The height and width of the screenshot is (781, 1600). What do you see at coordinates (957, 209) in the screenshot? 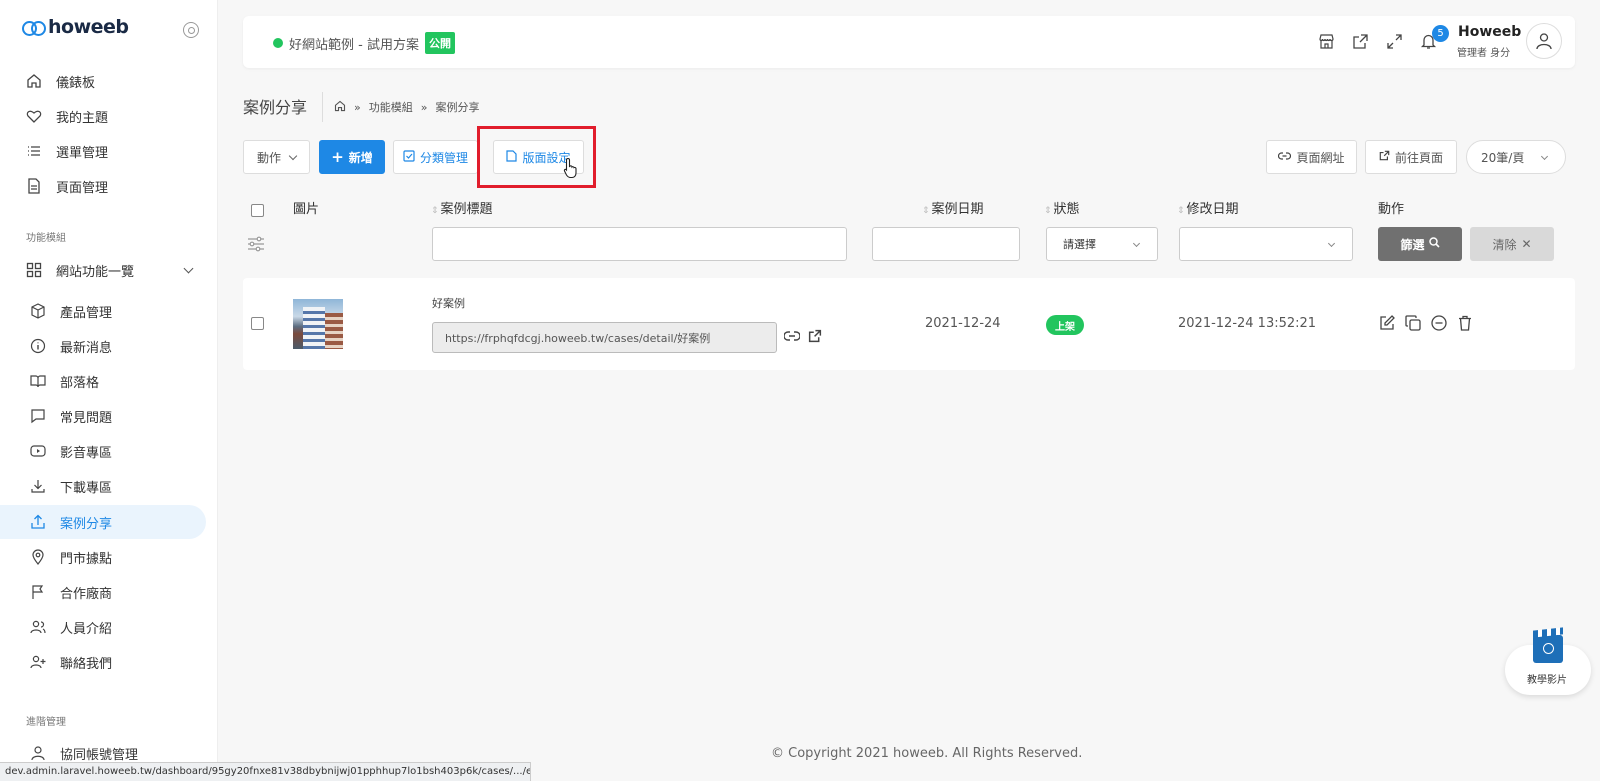
I see `column-header-label: 案例日期` at bounding box center [957, 209].